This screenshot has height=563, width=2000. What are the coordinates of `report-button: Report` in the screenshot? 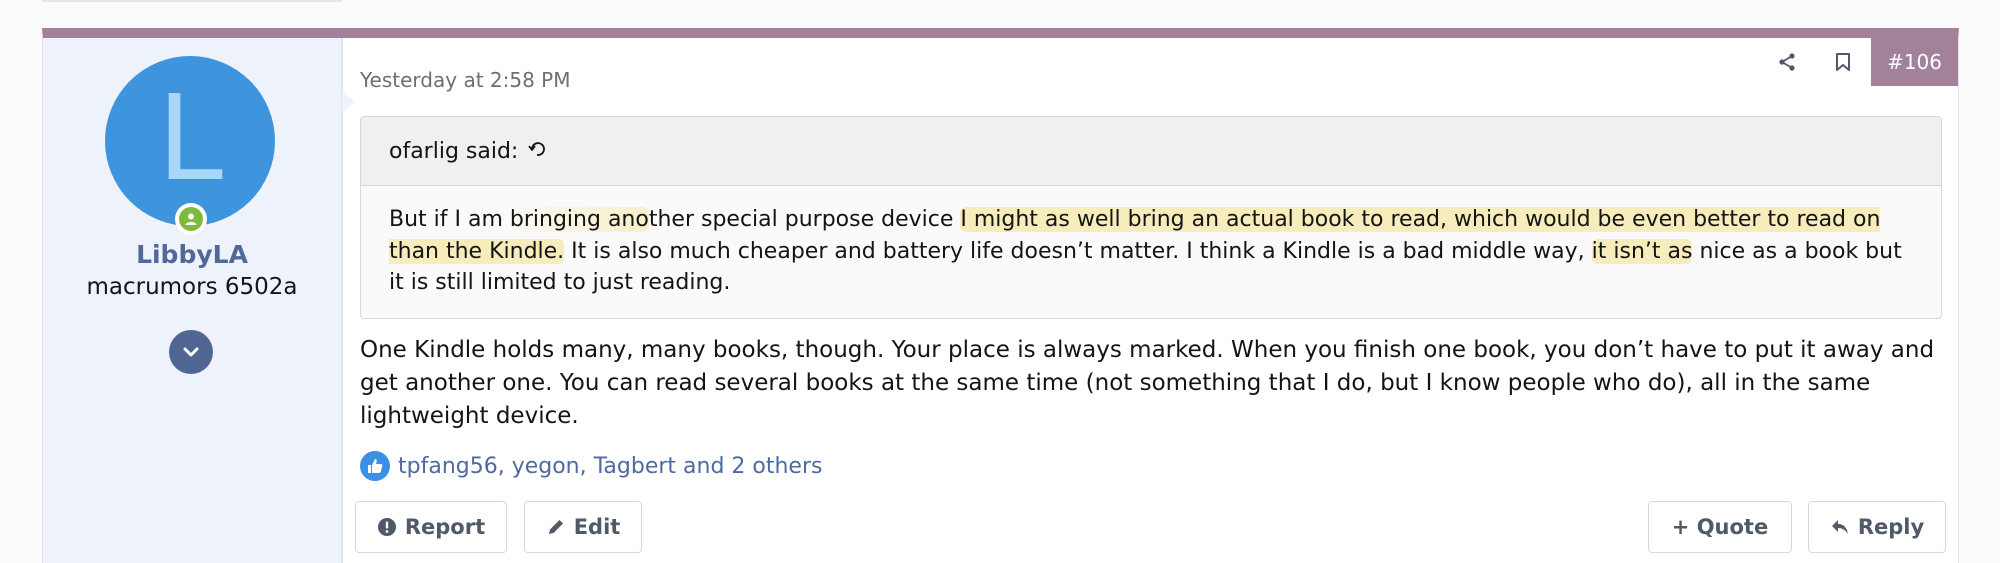 It's located at (431, 527).